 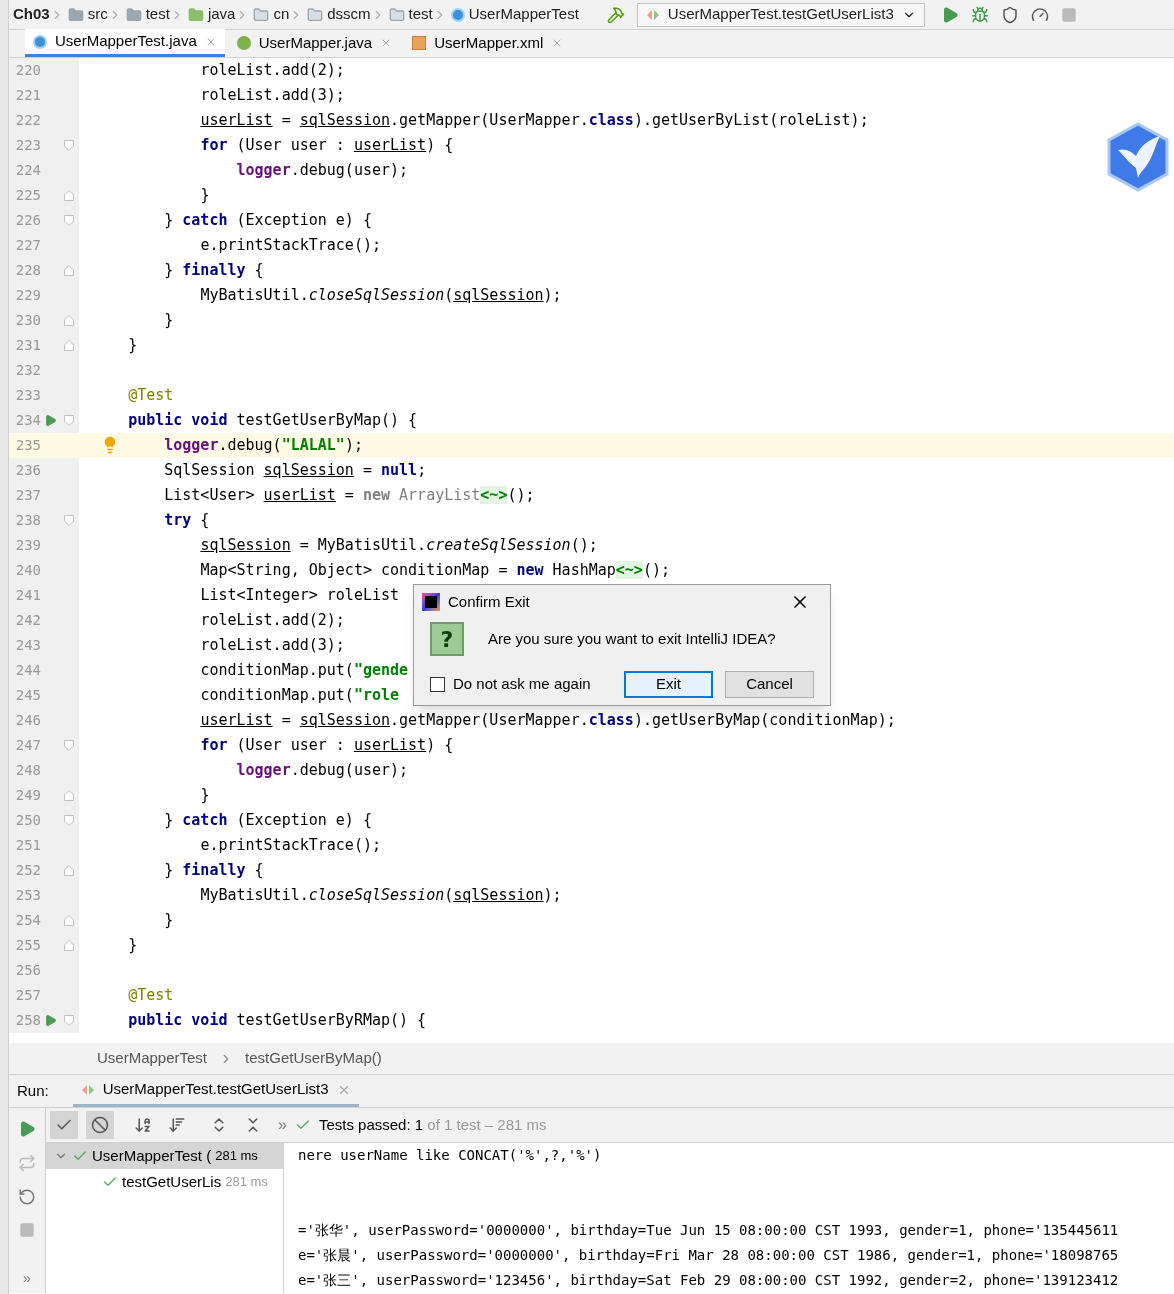 I want to click on line-number: 239, so click(x=27, y=545).